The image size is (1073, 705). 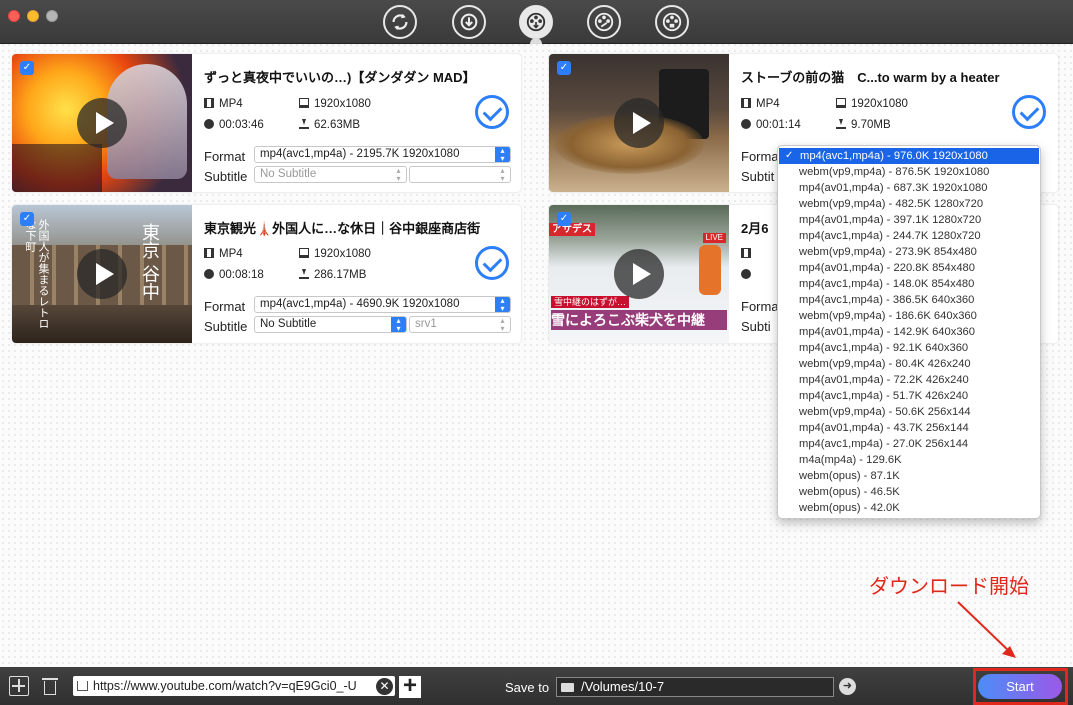 I want to click on format-option: webm(vp9,mp4a) - 186.6K 640x360, so click(x=909, y=316).